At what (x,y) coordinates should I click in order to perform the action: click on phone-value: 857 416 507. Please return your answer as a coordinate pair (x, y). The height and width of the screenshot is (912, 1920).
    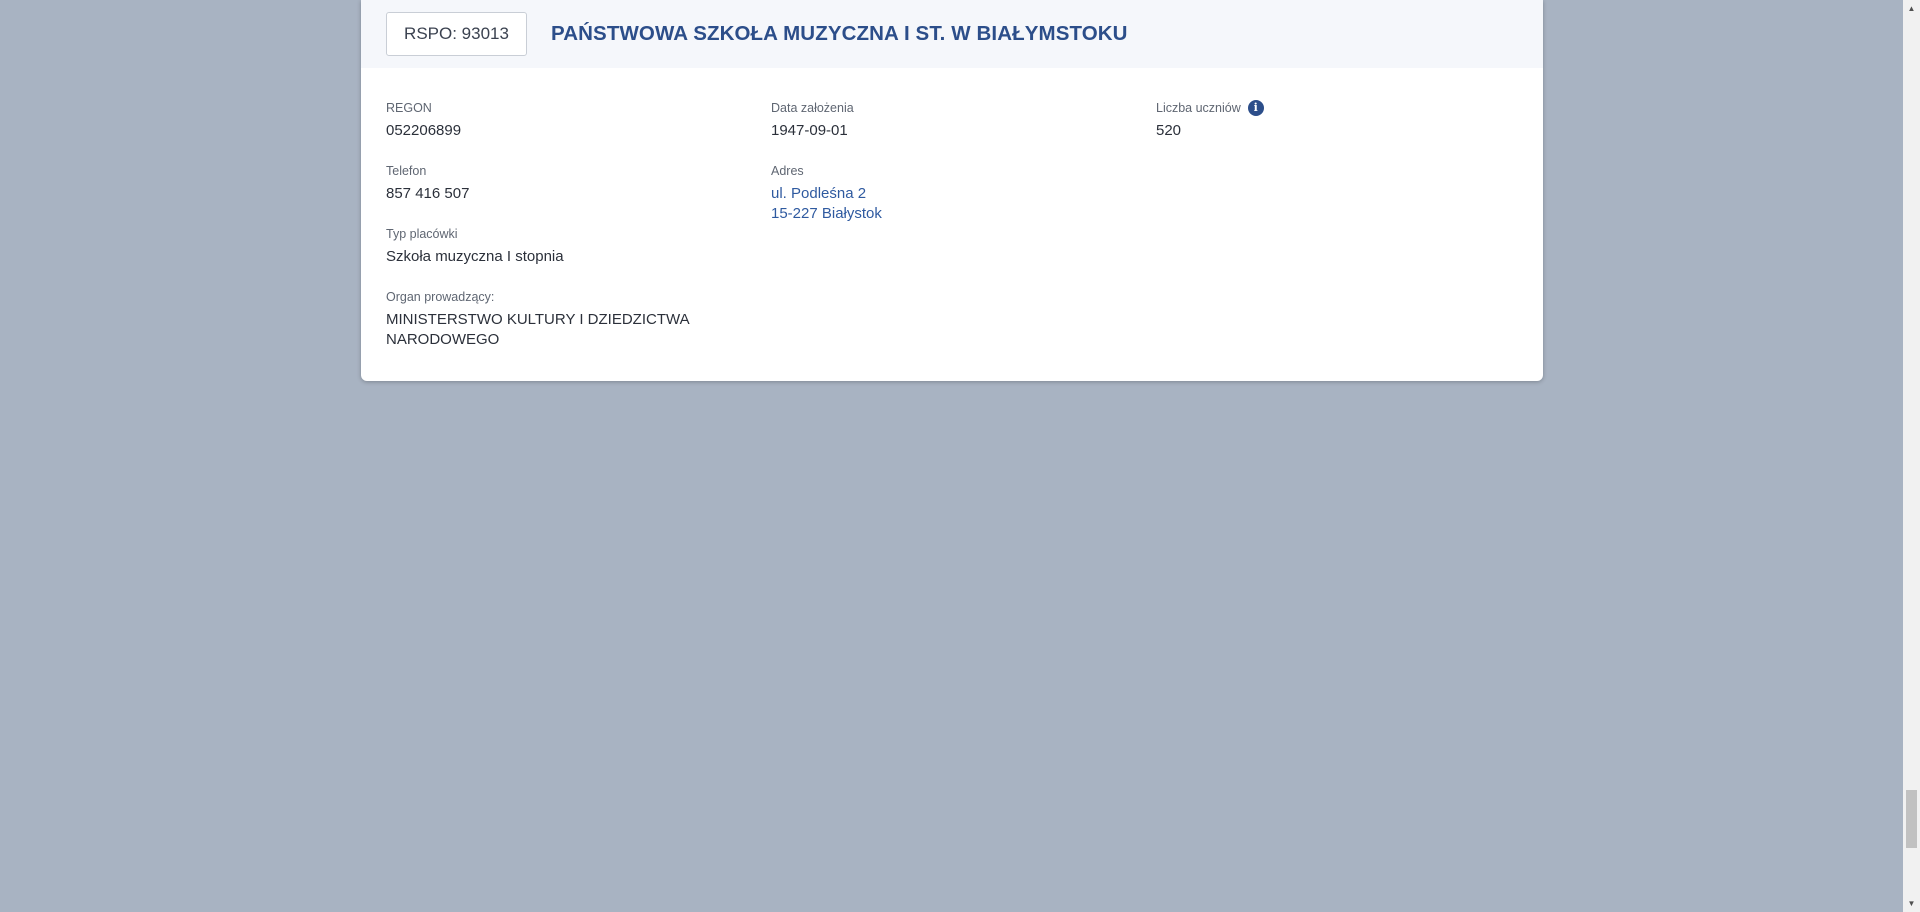
    Looking at the image, I should click on (428, 193).